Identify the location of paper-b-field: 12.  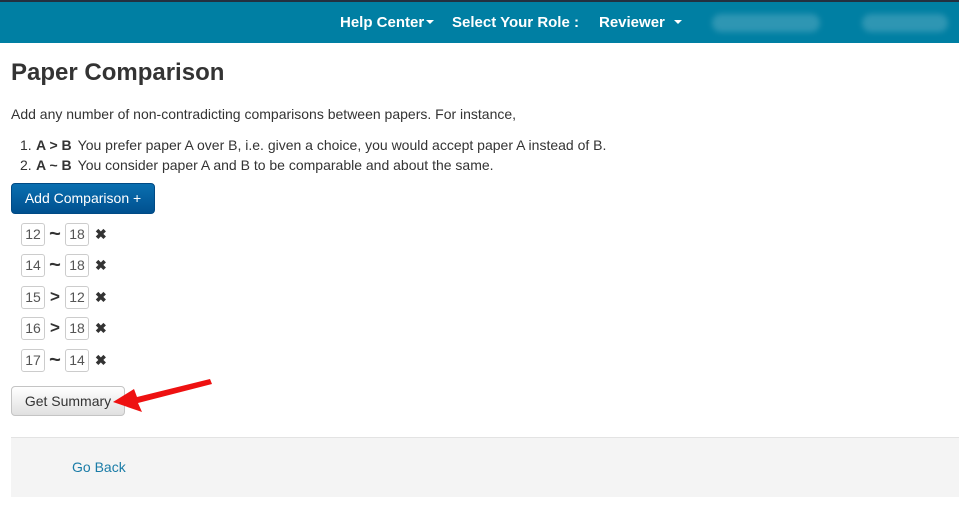
(77, 297).